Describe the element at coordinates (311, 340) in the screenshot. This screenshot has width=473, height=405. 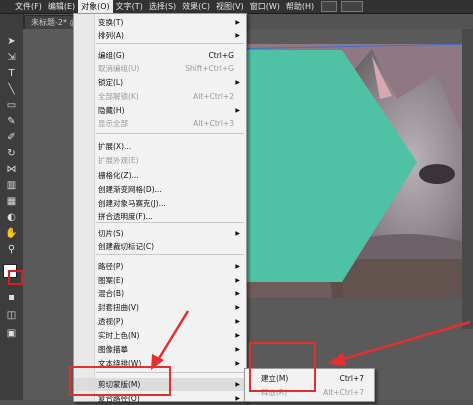
I see `annotation-arrows` at that location.